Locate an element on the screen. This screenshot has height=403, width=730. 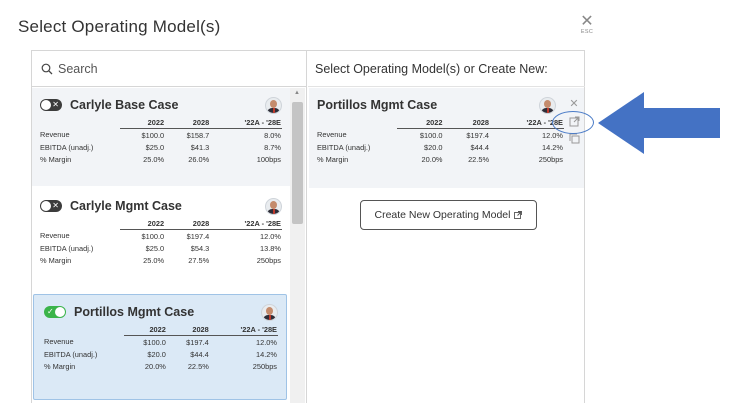
search-icon is located at coordinates (47, 68).